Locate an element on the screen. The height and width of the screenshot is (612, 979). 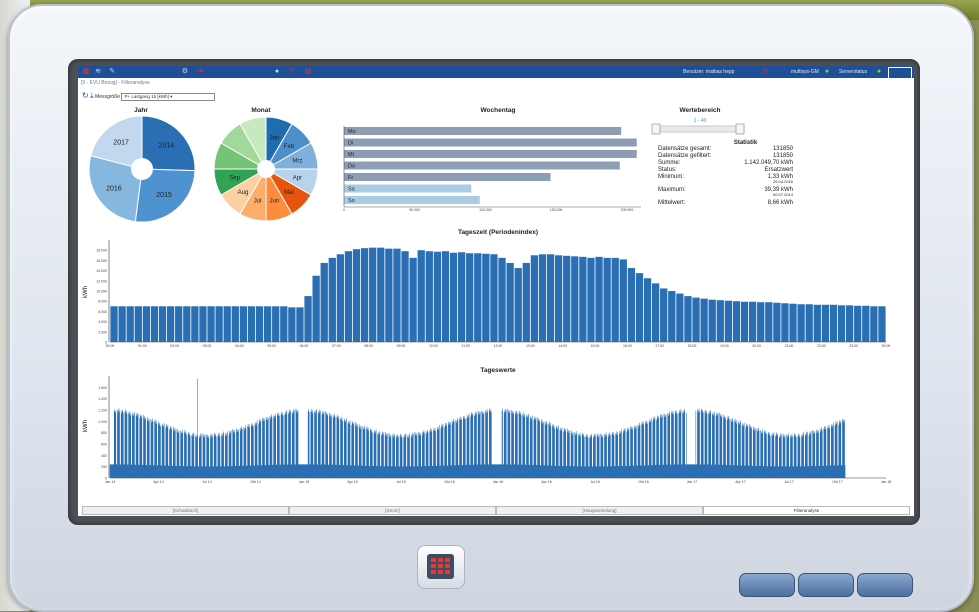
tageszeit-xtick: 11:00 is located at coordinates (465, 346).